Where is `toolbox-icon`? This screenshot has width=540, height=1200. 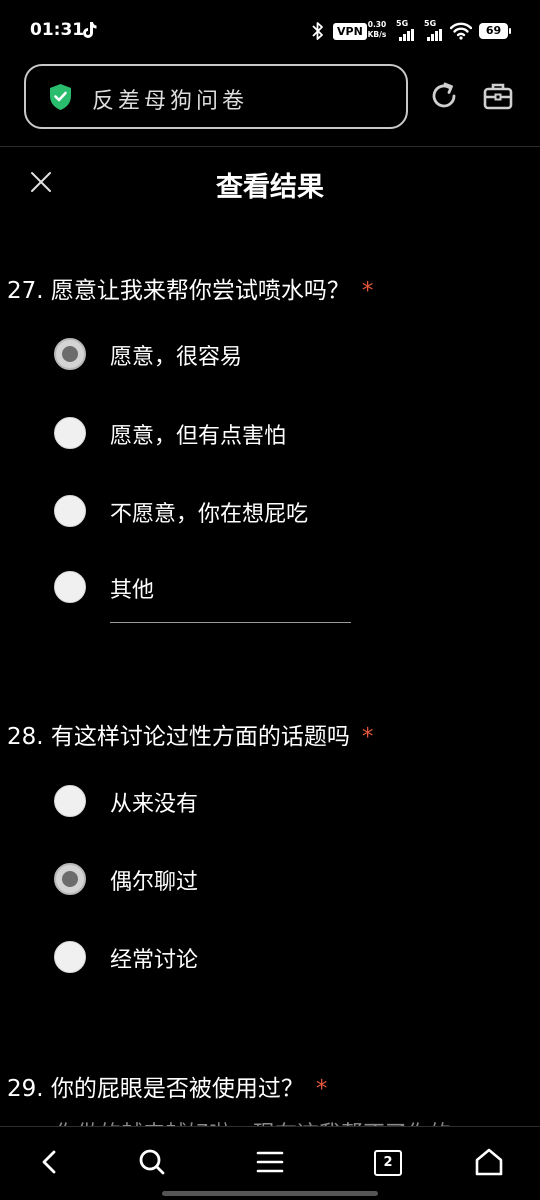 toolbox-icon is located at coordinates (498, 96).